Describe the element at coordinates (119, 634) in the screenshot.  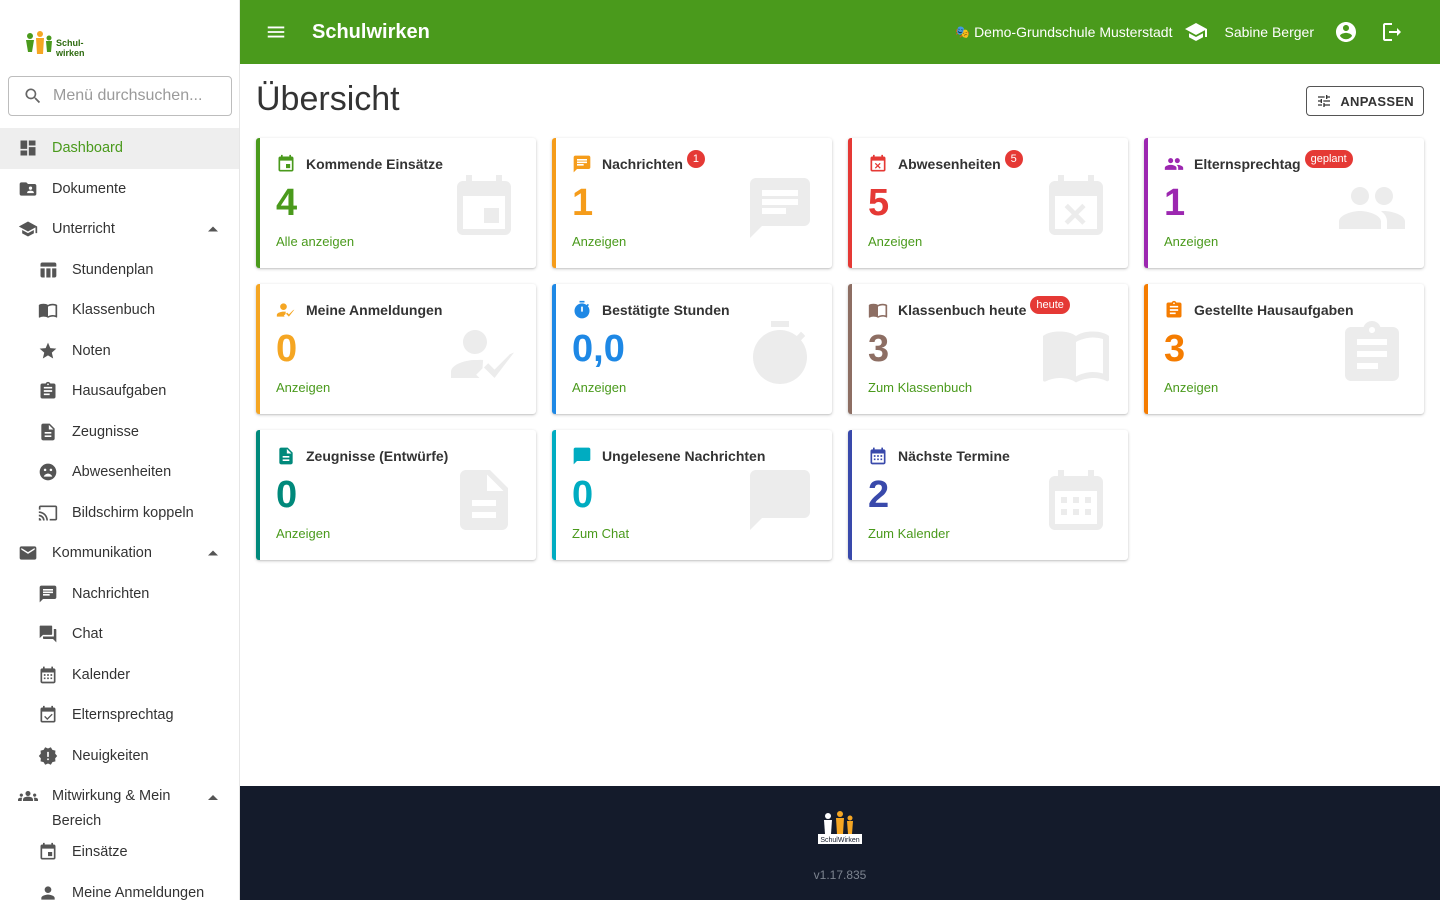
I see `sidebar-item-chat: Chat` at that location.